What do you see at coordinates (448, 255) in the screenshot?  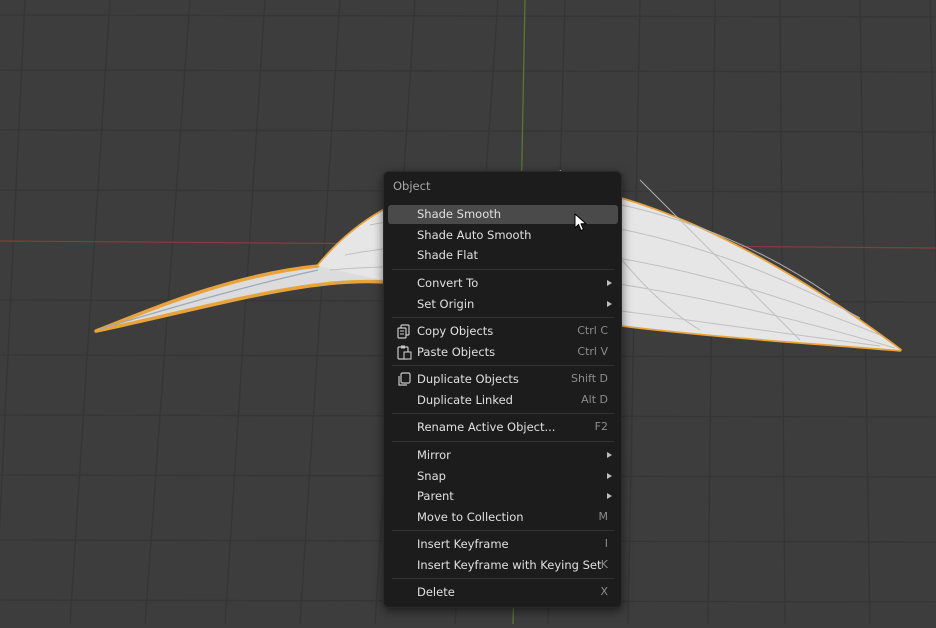 I see `menu-item-label: Shade Flat` at bounding box center [448, 255].